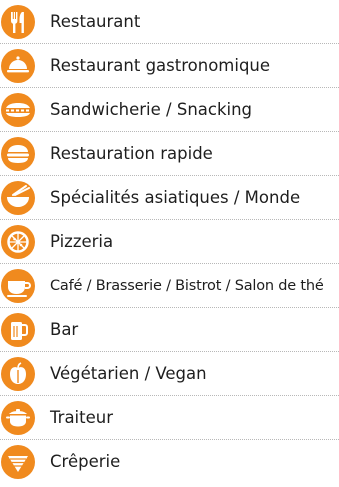 This screenshot has width=339, height=487. Describe the element at coordinates (18, 374) in the screenshot. I see `apple-icon` at that location.